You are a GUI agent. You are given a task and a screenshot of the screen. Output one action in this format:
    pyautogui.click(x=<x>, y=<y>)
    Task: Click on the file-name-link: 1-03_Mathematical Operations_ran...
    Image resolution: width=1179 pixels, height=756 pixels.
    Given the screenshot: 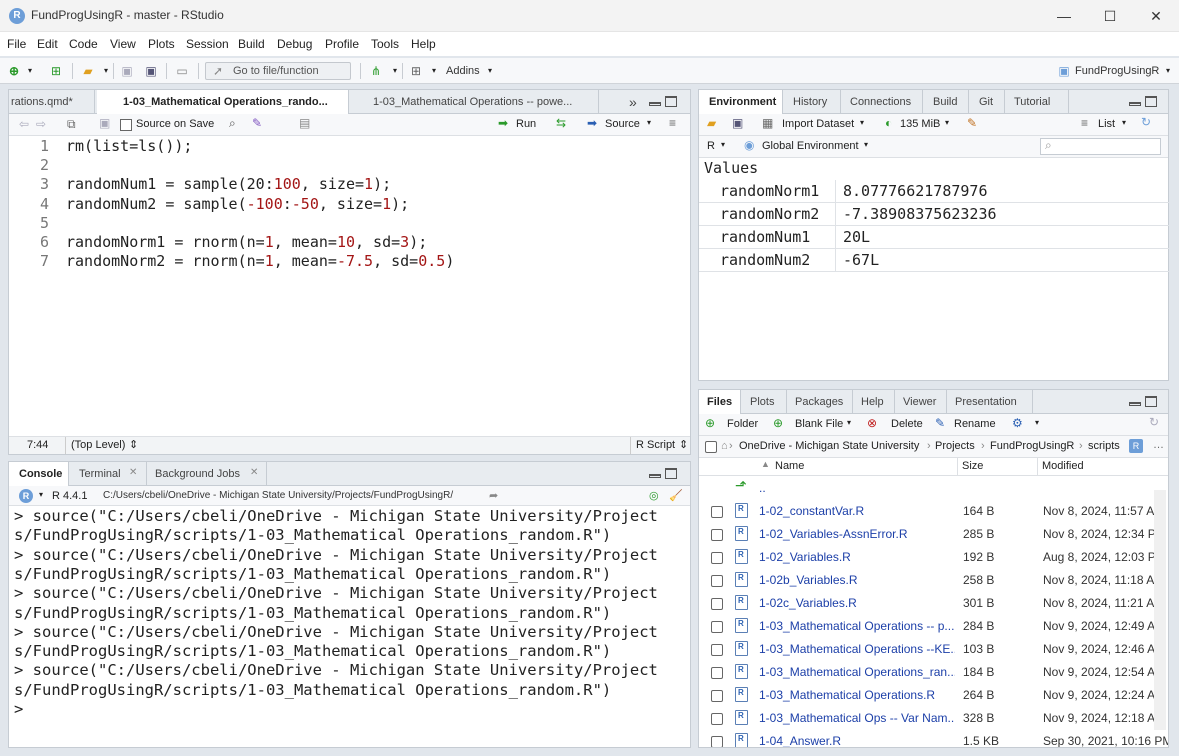 What is the action you would take?
    pyautogui.click(x=857, y=672)
    